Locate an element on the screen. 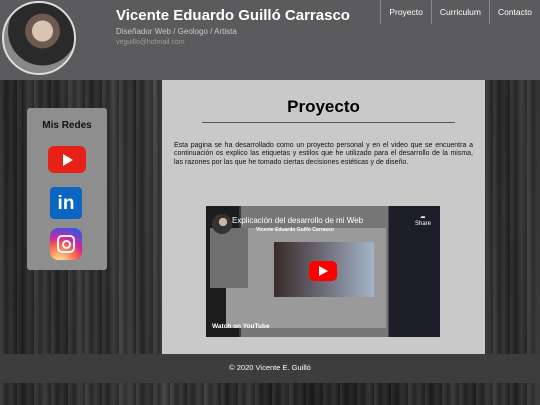  thumbnail-sidebar is located at coordinates (229, 258).